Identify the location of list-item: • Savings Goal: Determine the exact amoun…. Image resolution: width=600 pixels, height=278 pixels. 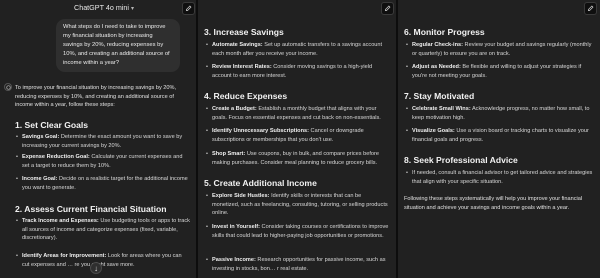
(99, 141).